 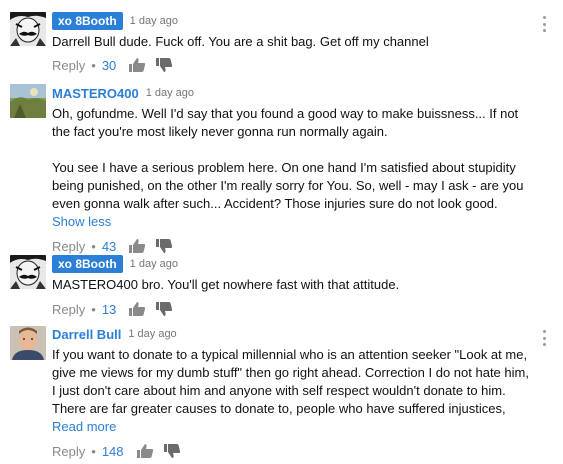 I want to click on author-name: MASTERO400, so click(x=95, y=93).